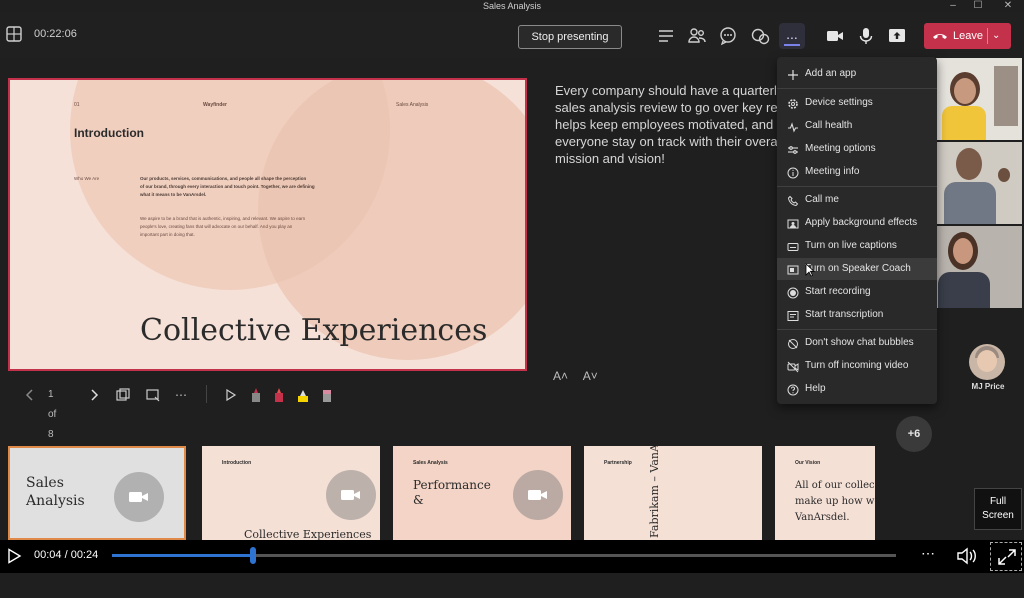 The image size is (1024, 598). What do you see at coordinates (215, 105) in the screenshot?
I see `slide-header-brand: Wayfinder` at bounding box center [215, 105].